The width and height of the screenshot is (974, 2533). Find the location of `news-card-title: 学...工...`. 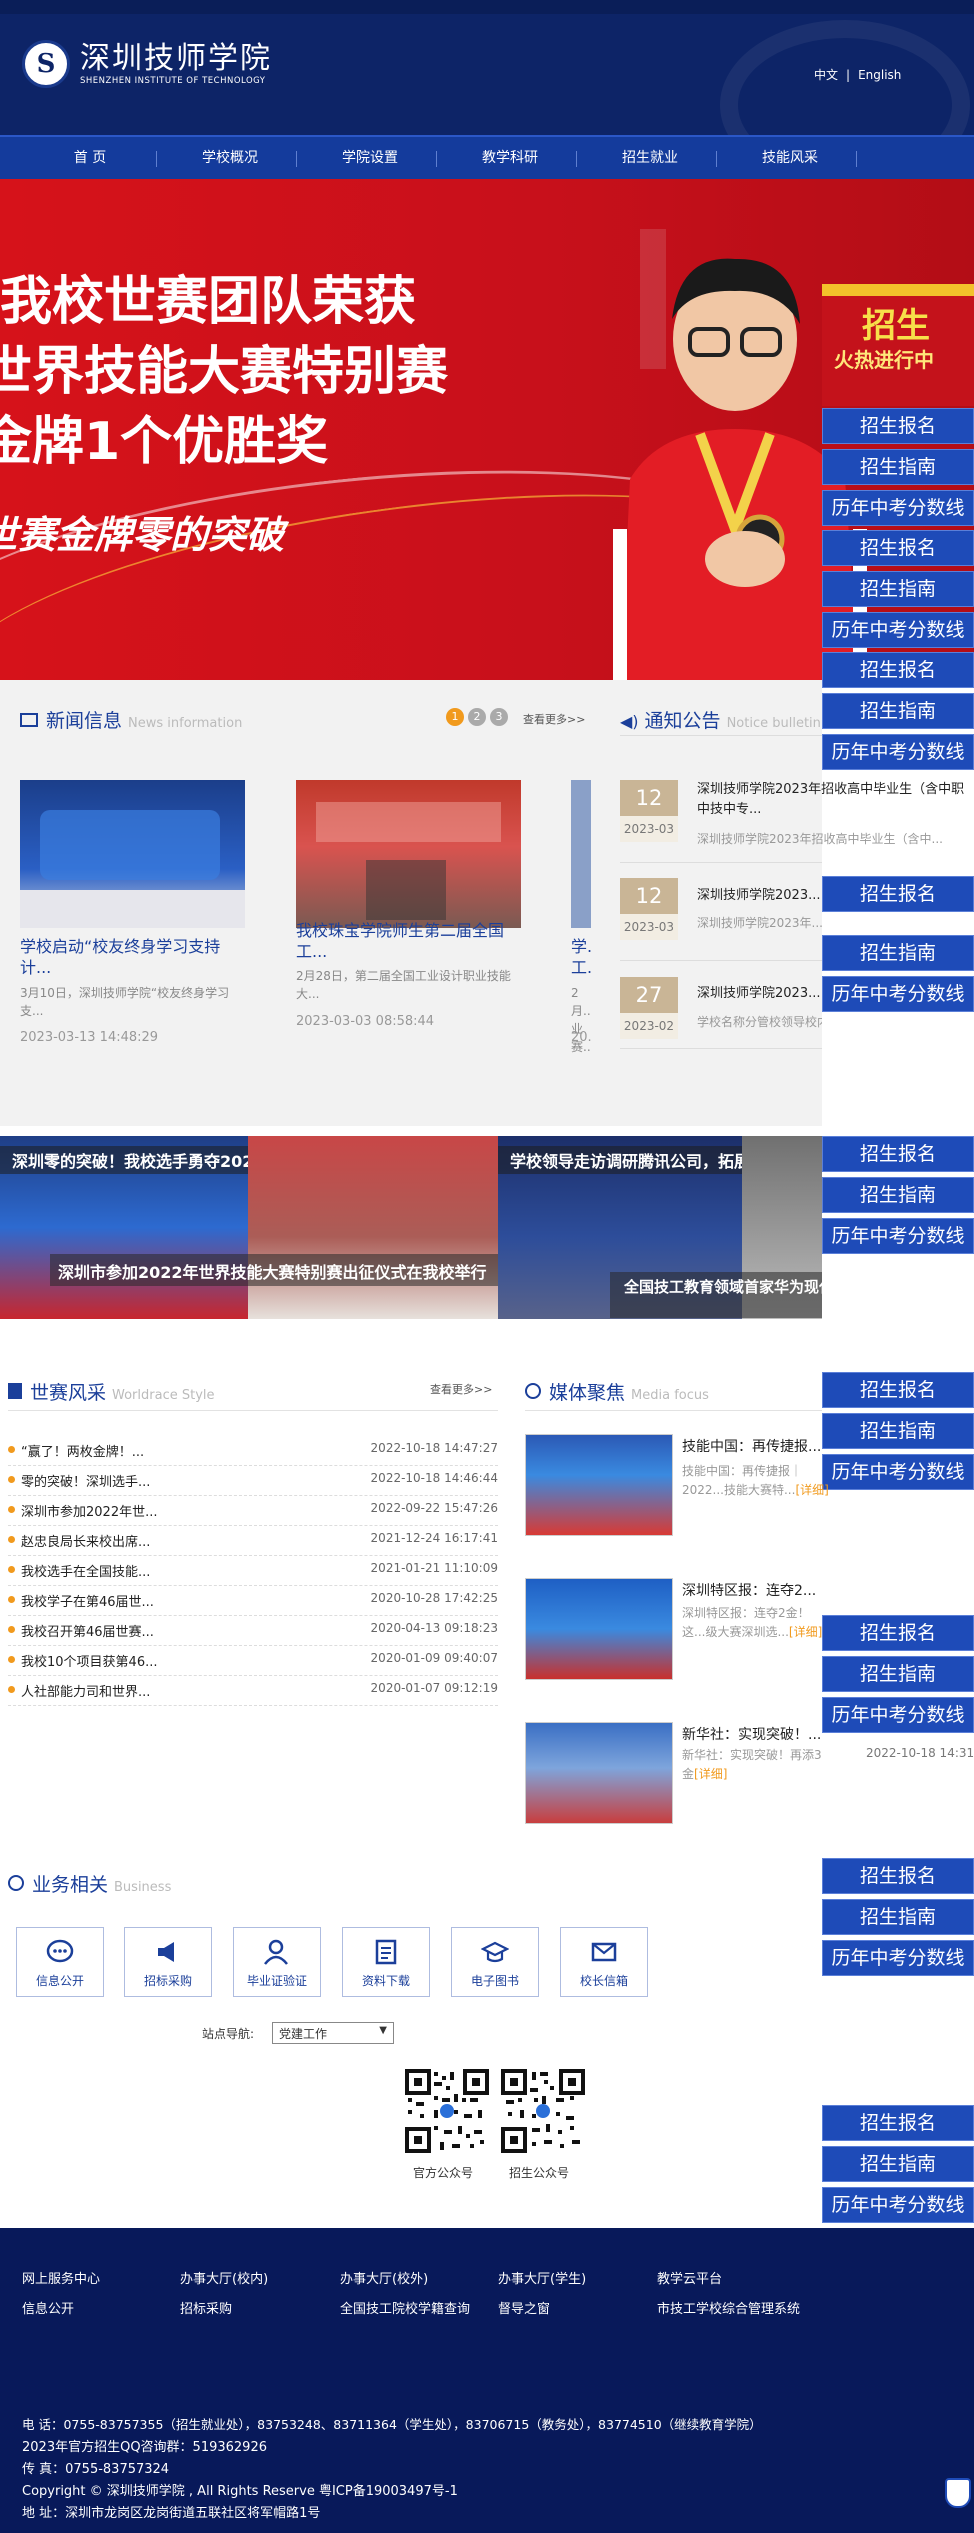

news-card-title: 学...工... is located at coordinates (581, 957).